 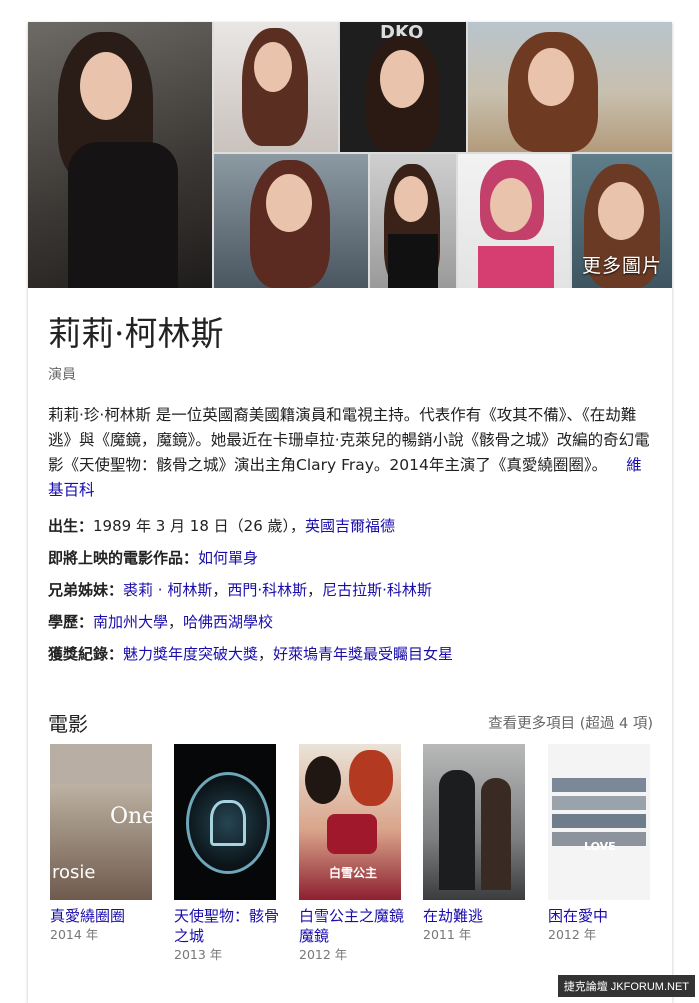 I want to click on movie-poster: 白雪公主, so click(x=350, y=822).